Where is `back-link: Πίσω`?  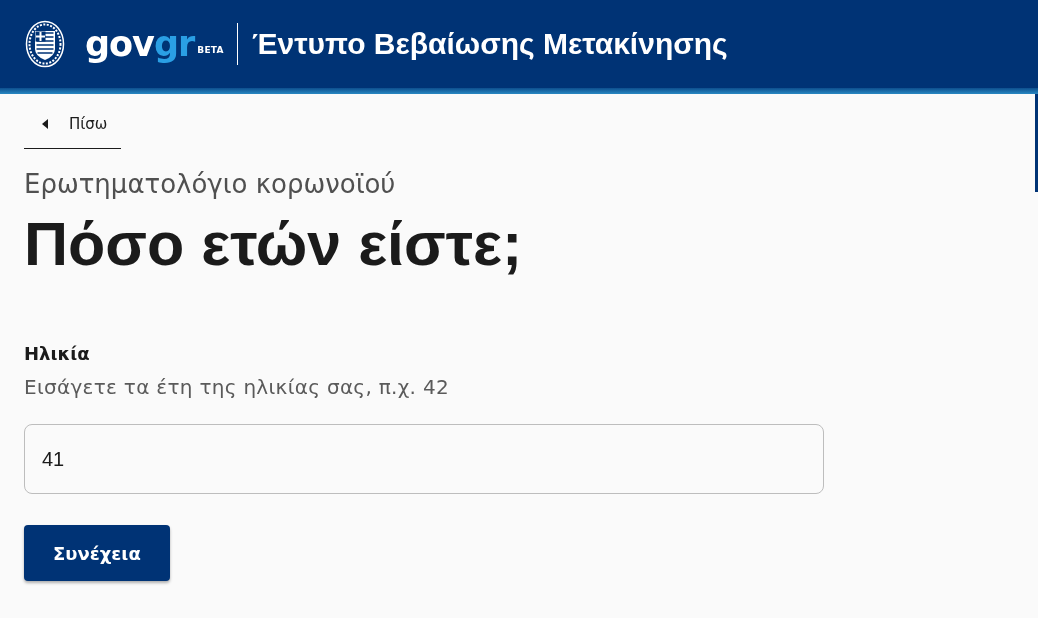 back-link: Πίσω is located at coordinates (73, 124).